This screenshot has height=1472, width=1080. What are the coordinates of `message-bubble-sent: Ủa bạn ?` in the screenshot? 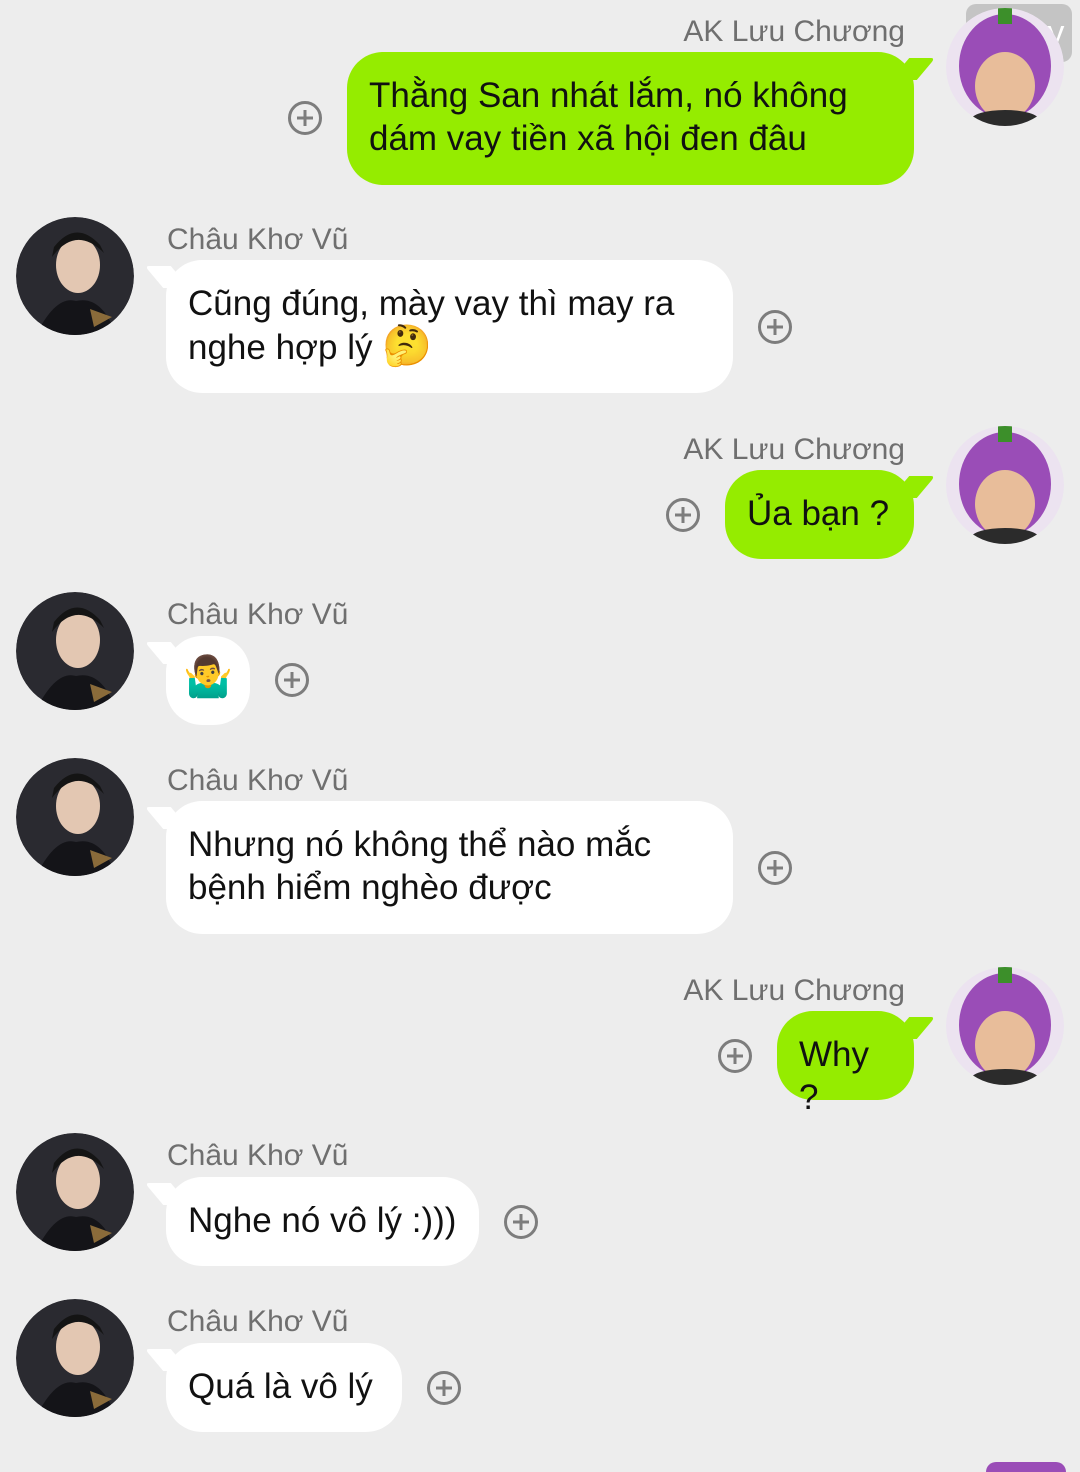 It's located at (819, 514).